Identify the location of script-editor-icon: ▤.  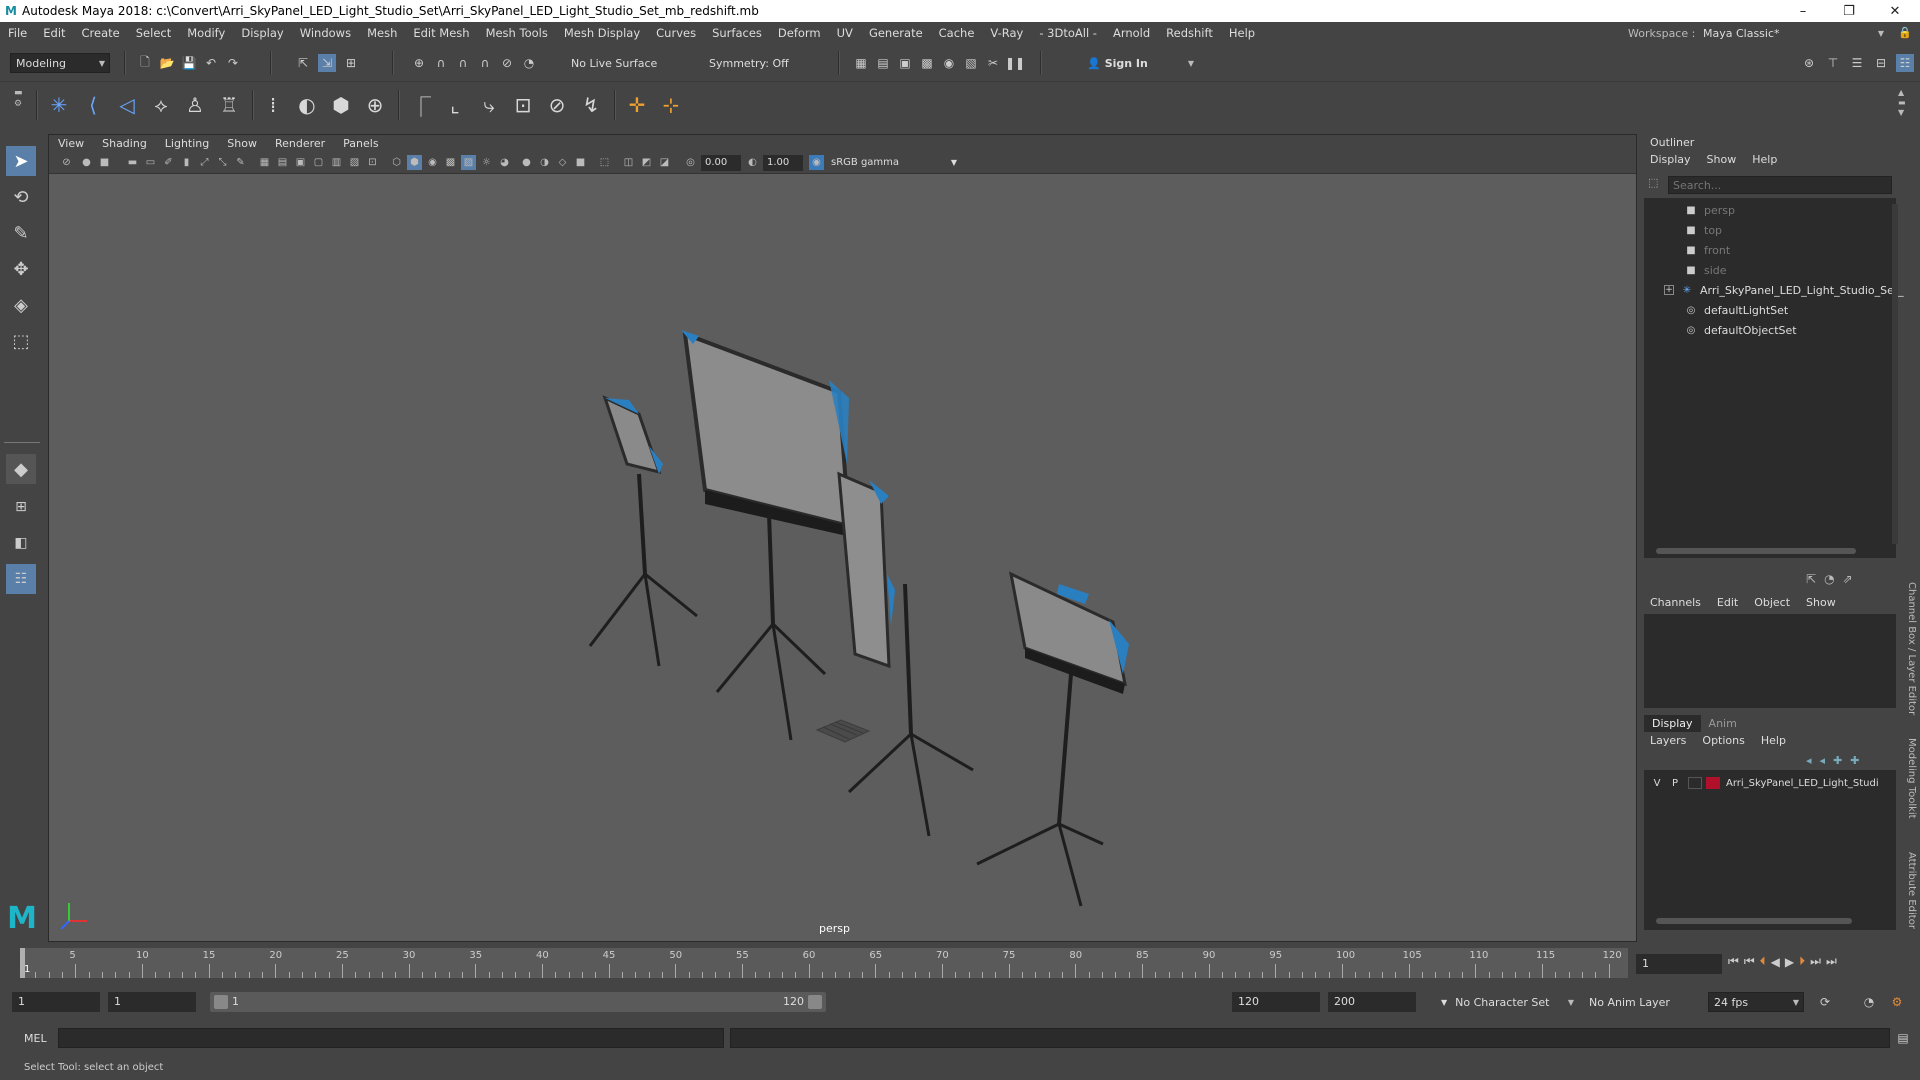
(1903, 1038).